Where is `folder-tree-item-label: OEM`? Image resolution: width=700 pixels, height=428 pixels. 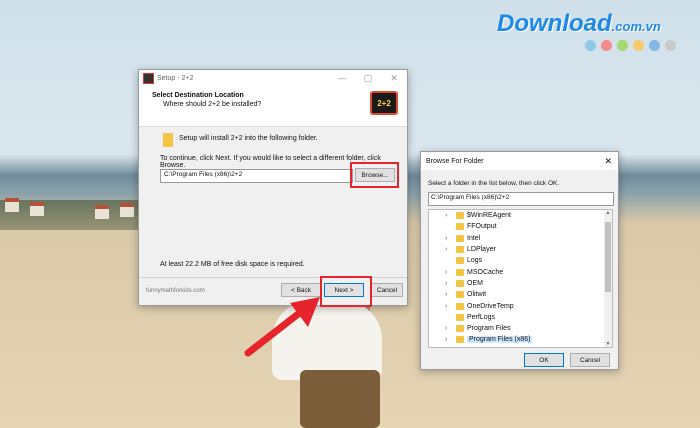 folder-tree-item-label: OEM is located at coordinates (475, 283).